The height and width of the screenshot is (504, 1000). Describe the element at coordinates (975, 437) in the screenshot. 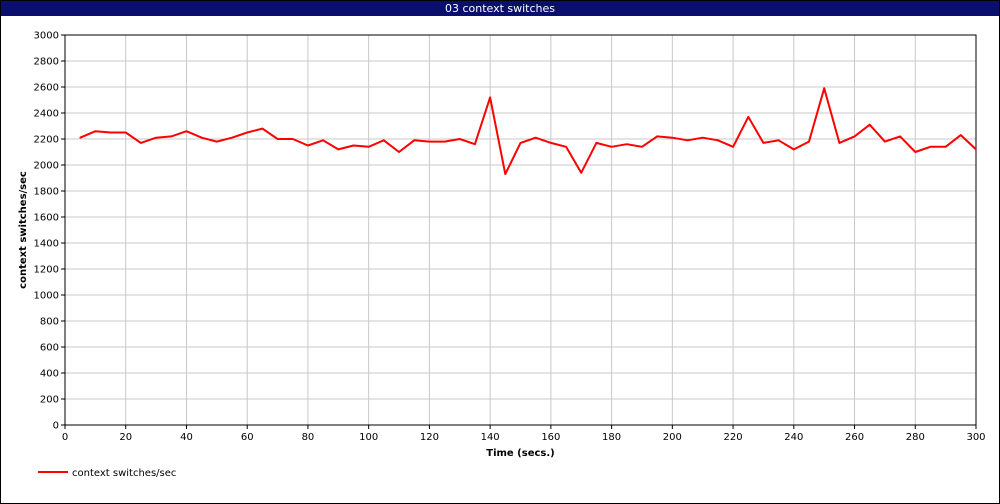

I see `x-tick-label: 300` at that location.